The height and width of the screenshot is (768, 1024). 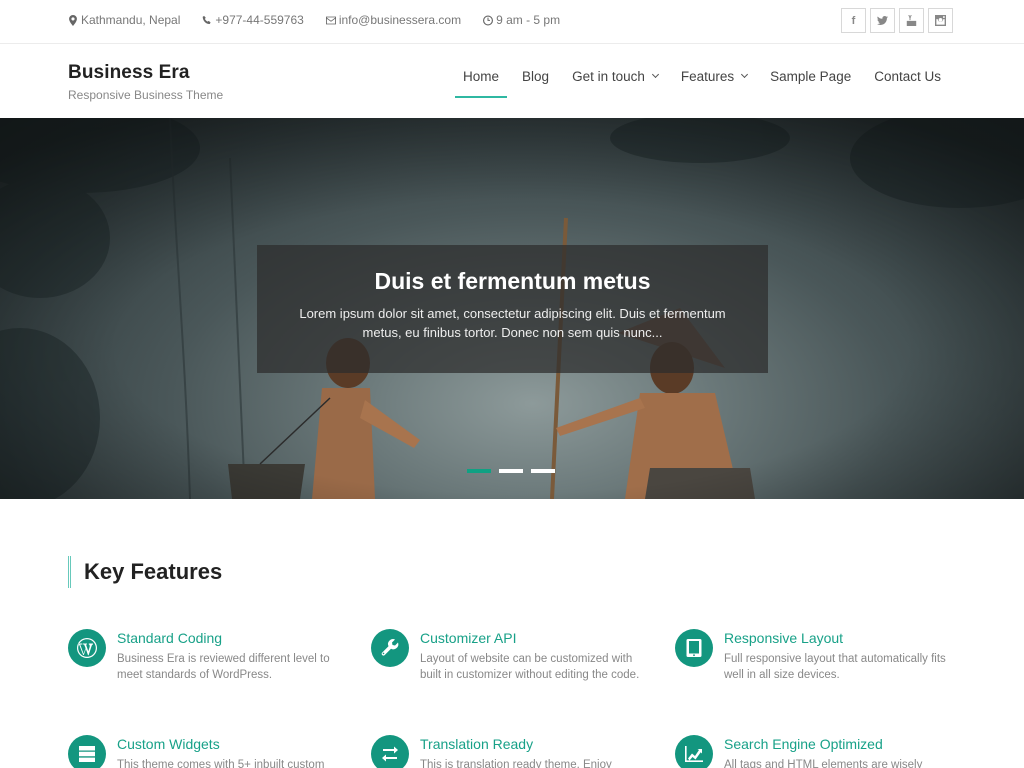 I want to click on hours-text: 9 am - 5 pm, so click(x=528, y=20).